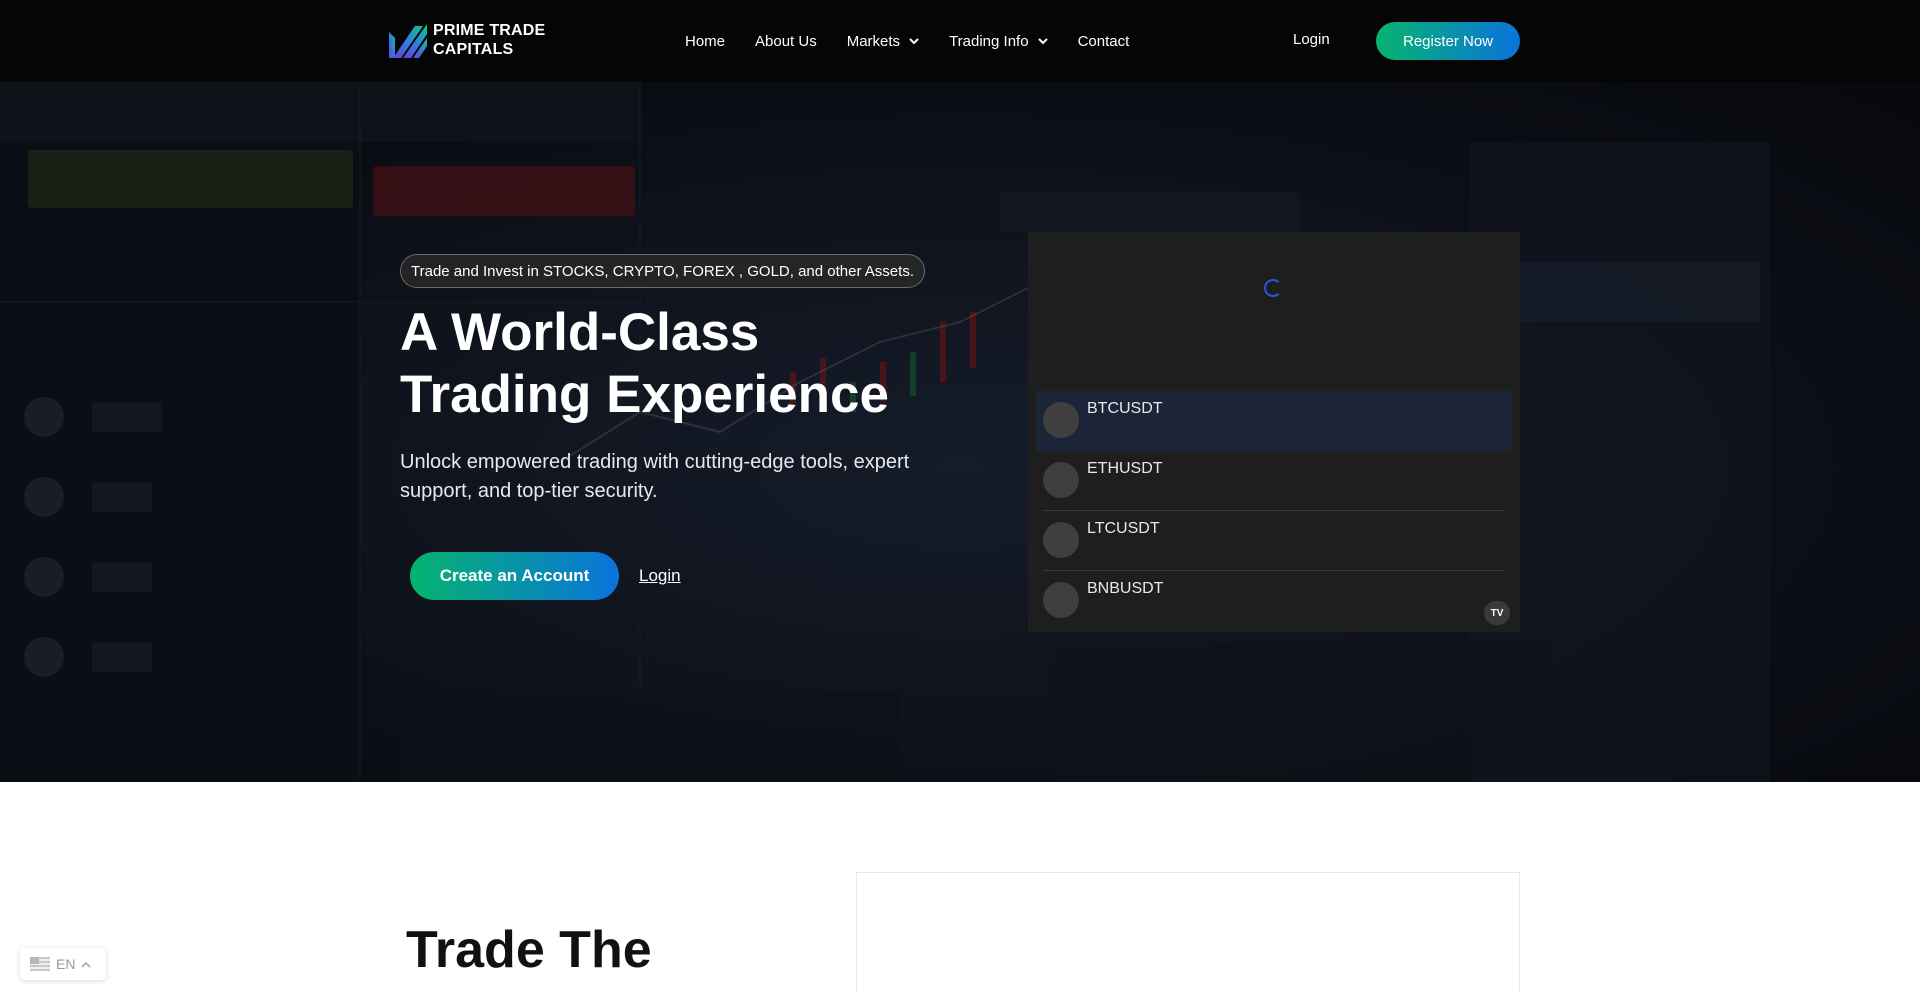 This screenshot has width=1920, height=993. Describe the element at coordinates (1273, 288) in the screenshot. I see `loading-spinner-icon` at that location.